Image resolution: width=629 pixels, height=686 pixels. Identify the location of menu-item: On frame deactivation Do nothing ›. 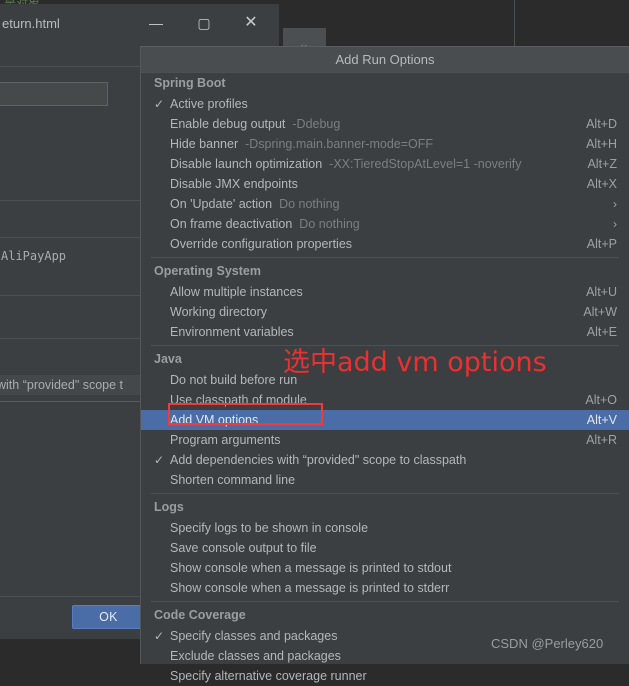
(385, 224).